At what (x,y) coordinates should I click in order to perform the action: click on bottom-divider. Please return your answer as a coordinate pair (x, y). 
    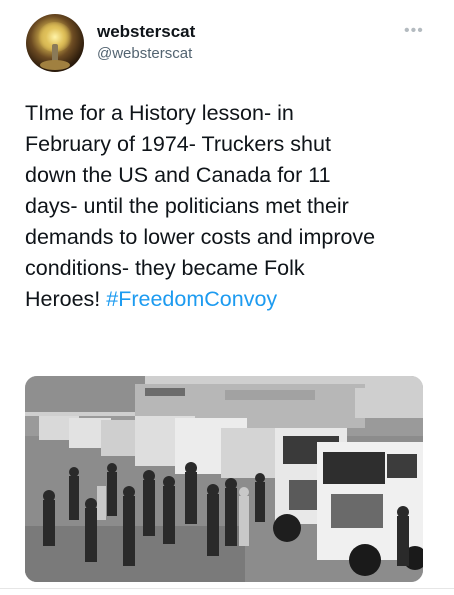
    Looking at the image, I should click on (227, 588).